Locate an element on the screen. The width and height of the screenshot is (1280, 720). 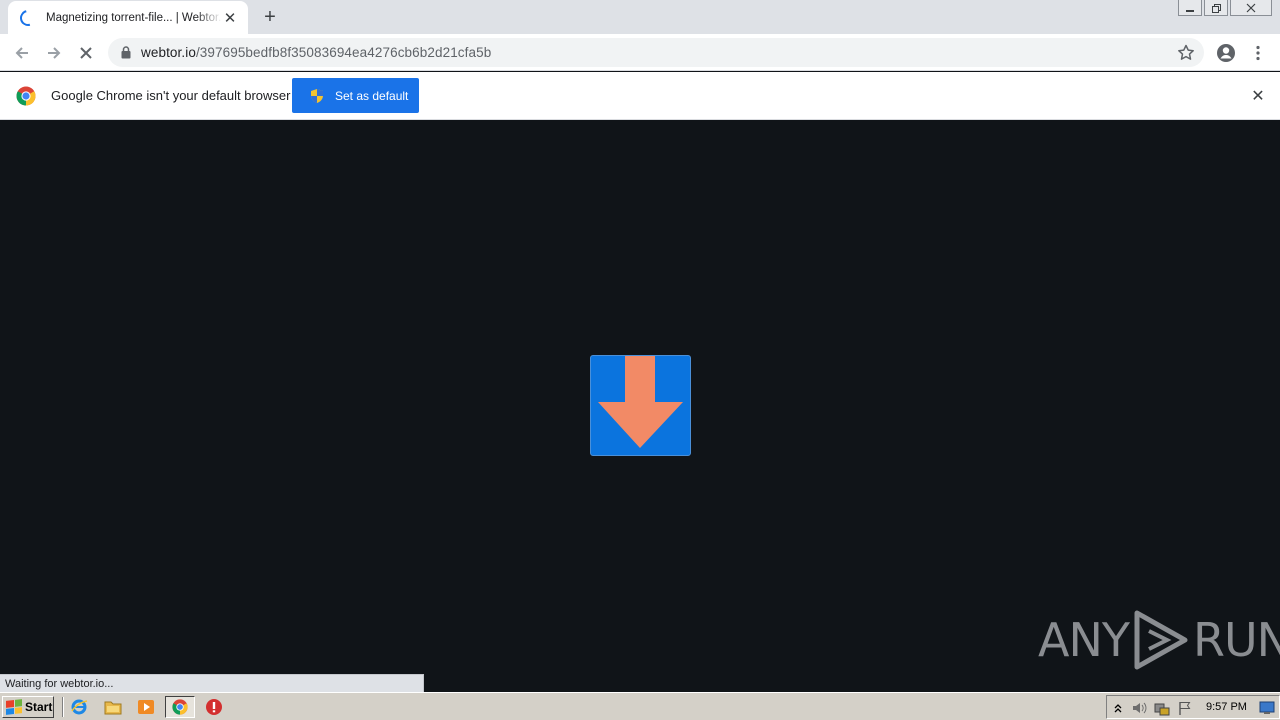
flag-icon is located at coordinates (1185, 708).